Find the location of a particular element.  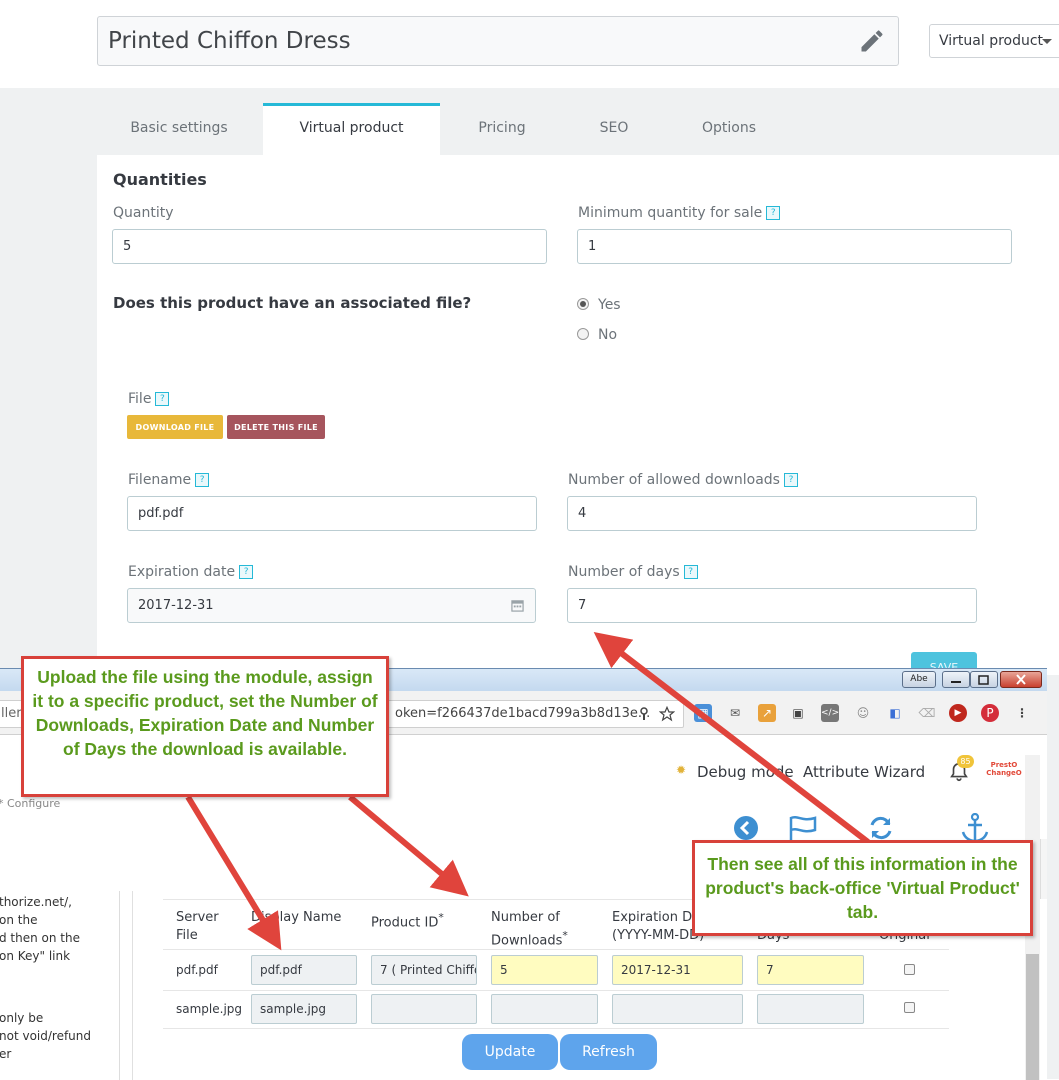

tab-label: Pricing is located at coordinates (502, 128).